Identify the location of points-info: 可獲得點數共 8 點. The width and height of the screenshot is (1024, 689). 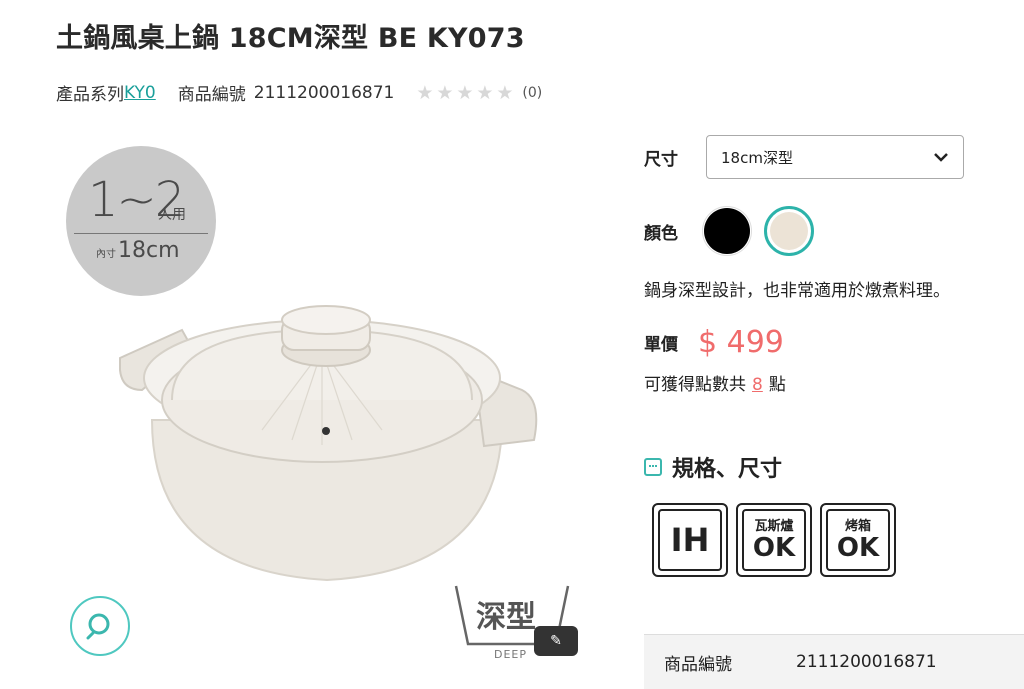
(715, 385).